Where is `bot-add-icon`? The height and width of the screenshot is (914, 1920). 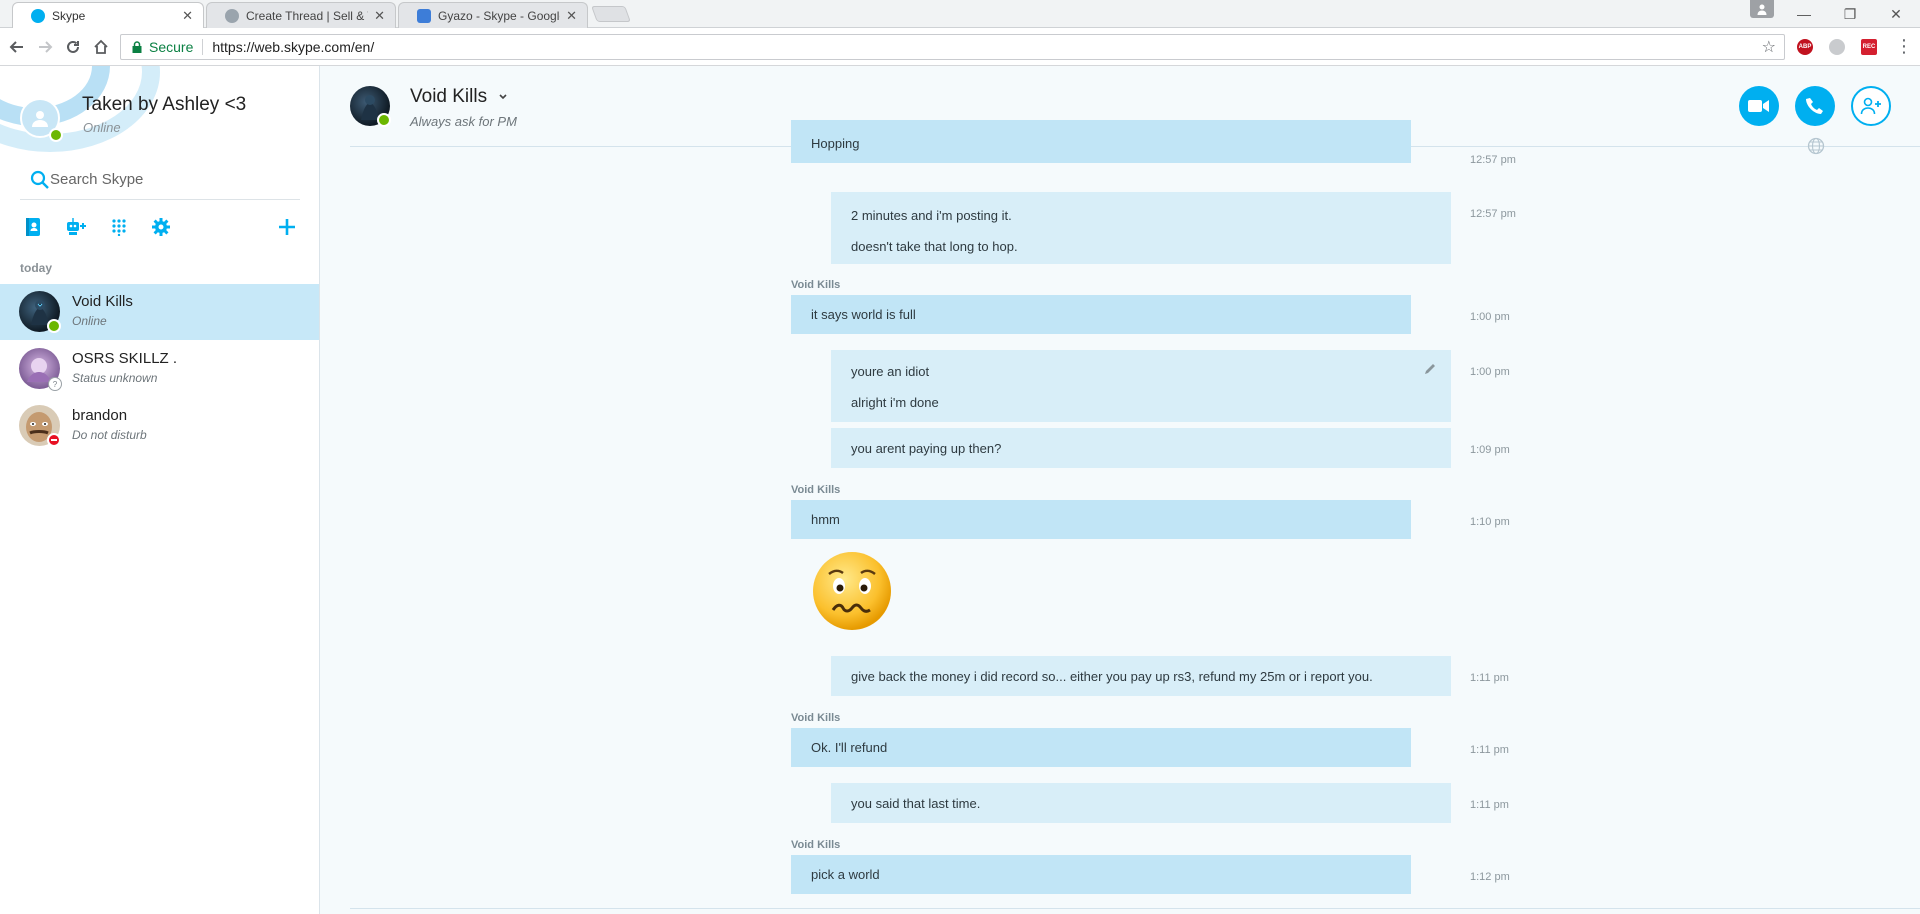 bot-add-icon is located at coordinates (76, 226).